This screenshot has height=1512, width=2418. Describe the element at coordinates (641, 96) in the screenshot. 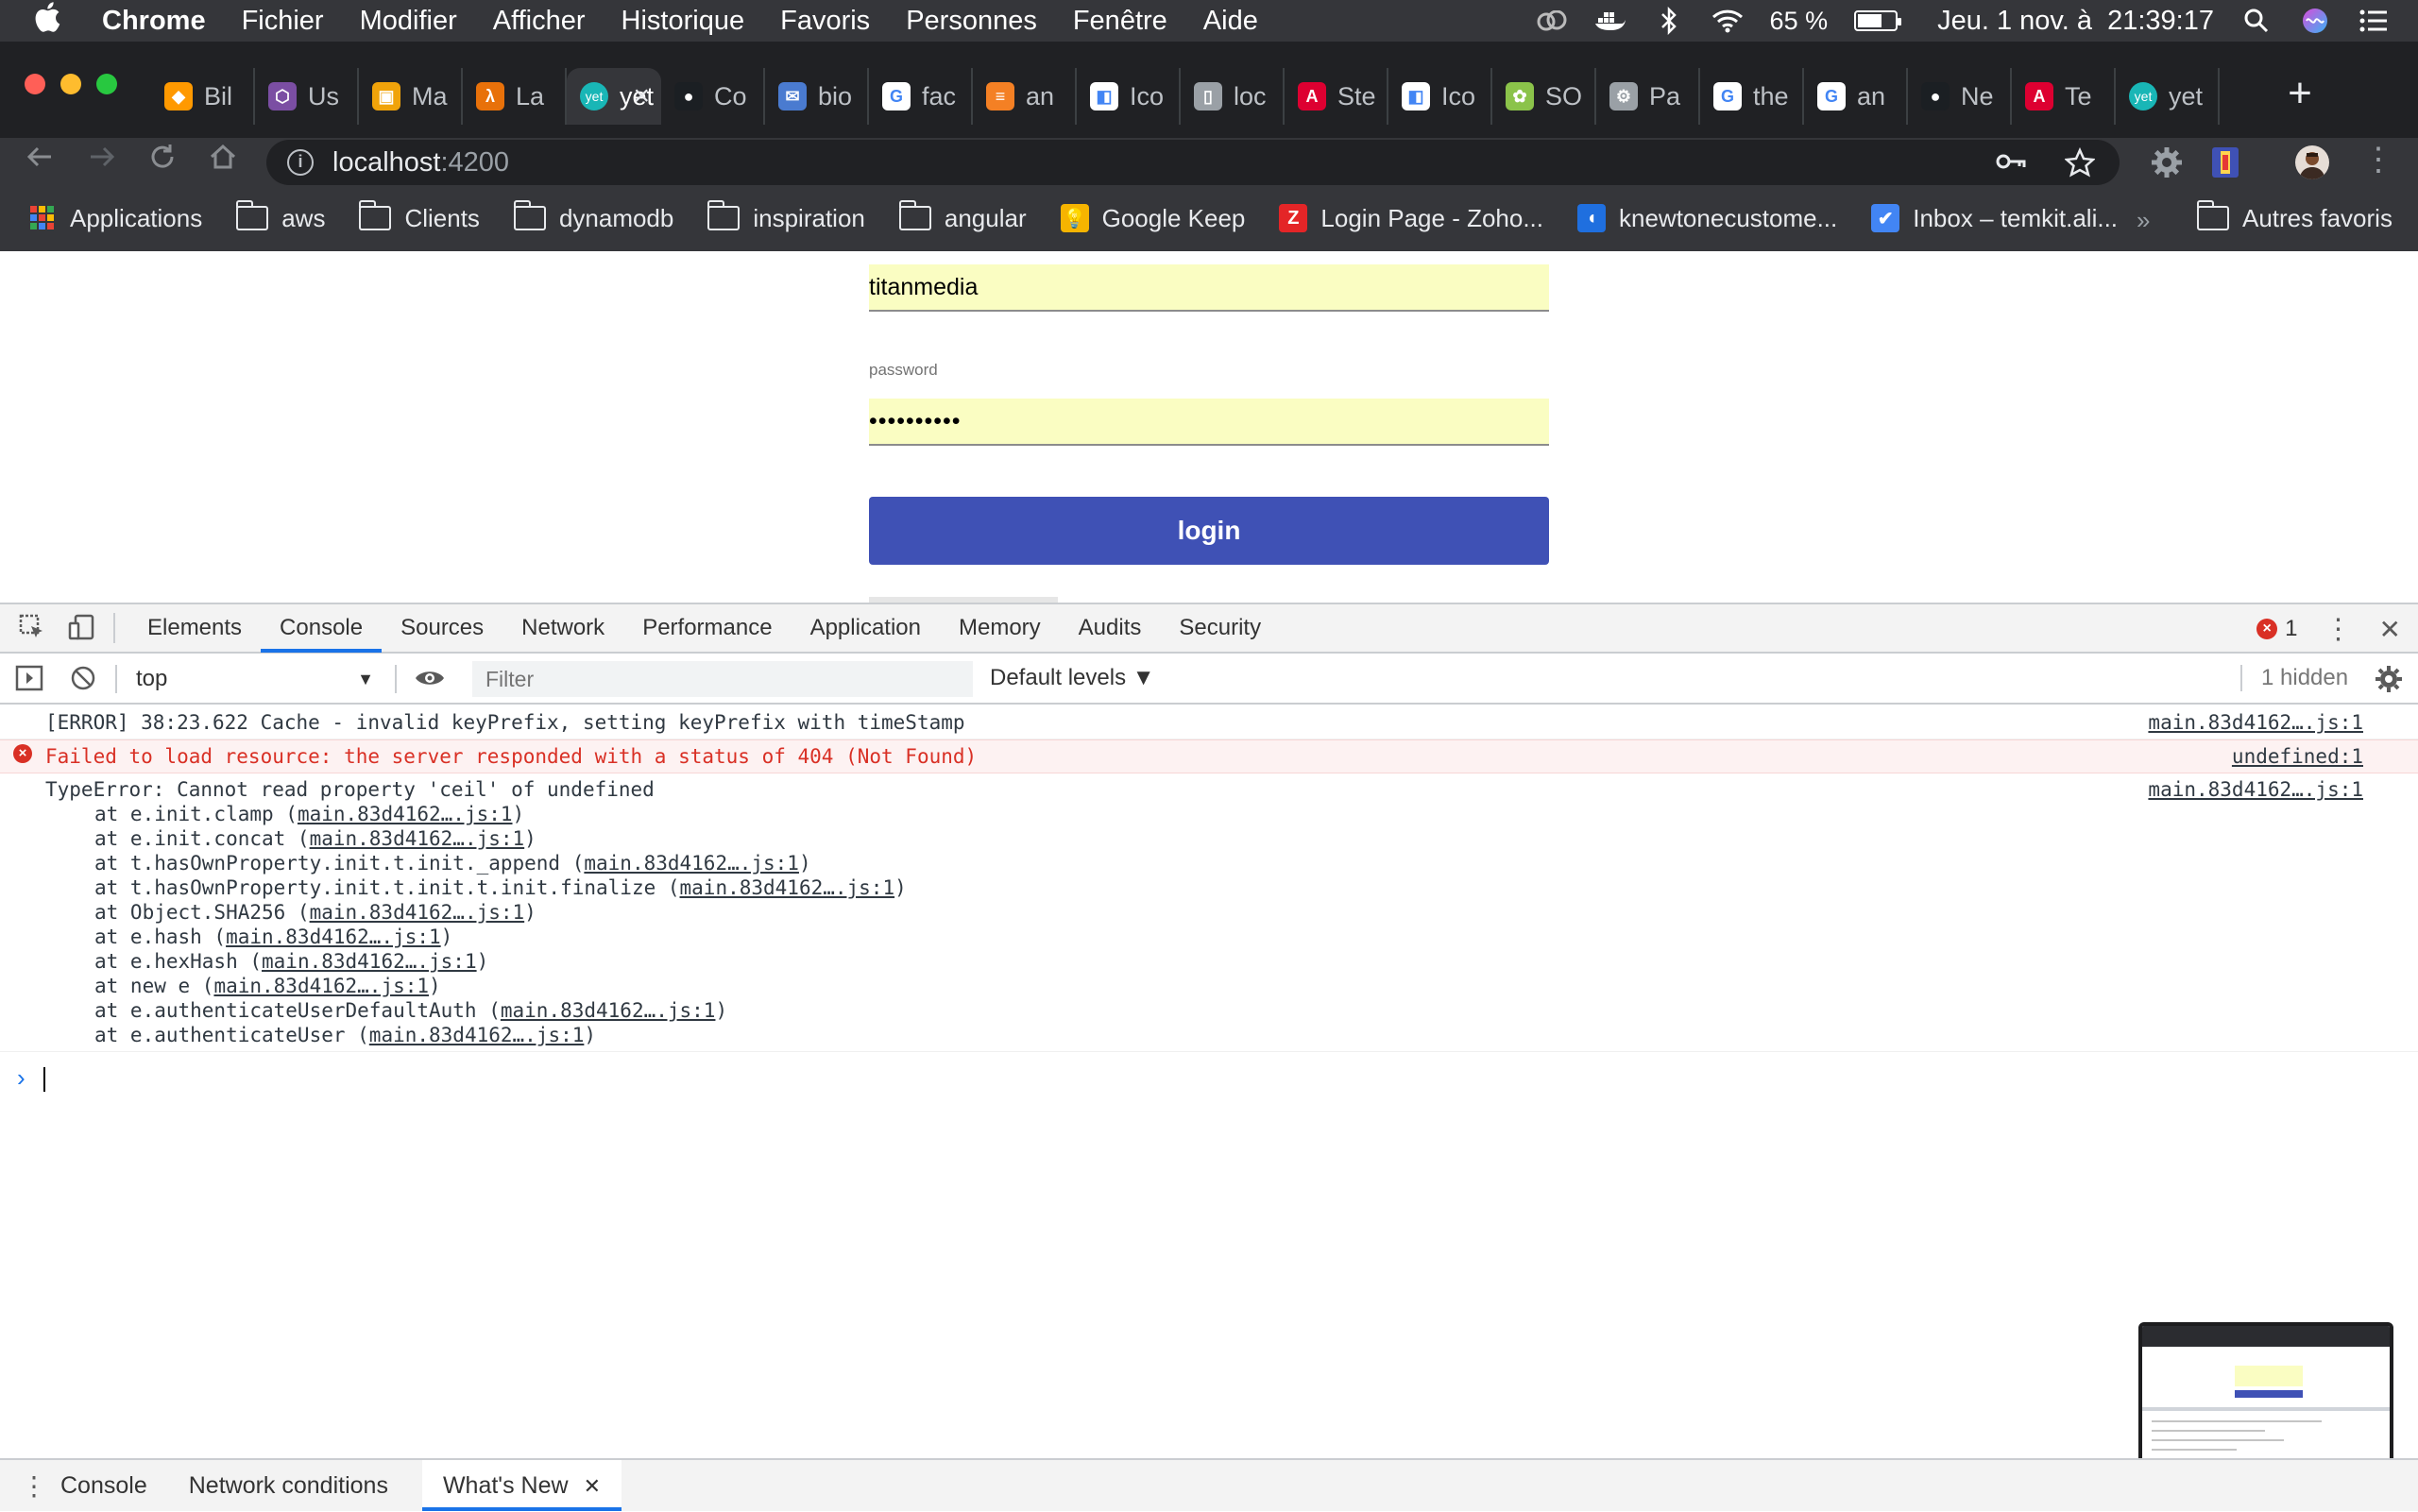

I see `tab-close-icon: ×` at that location.